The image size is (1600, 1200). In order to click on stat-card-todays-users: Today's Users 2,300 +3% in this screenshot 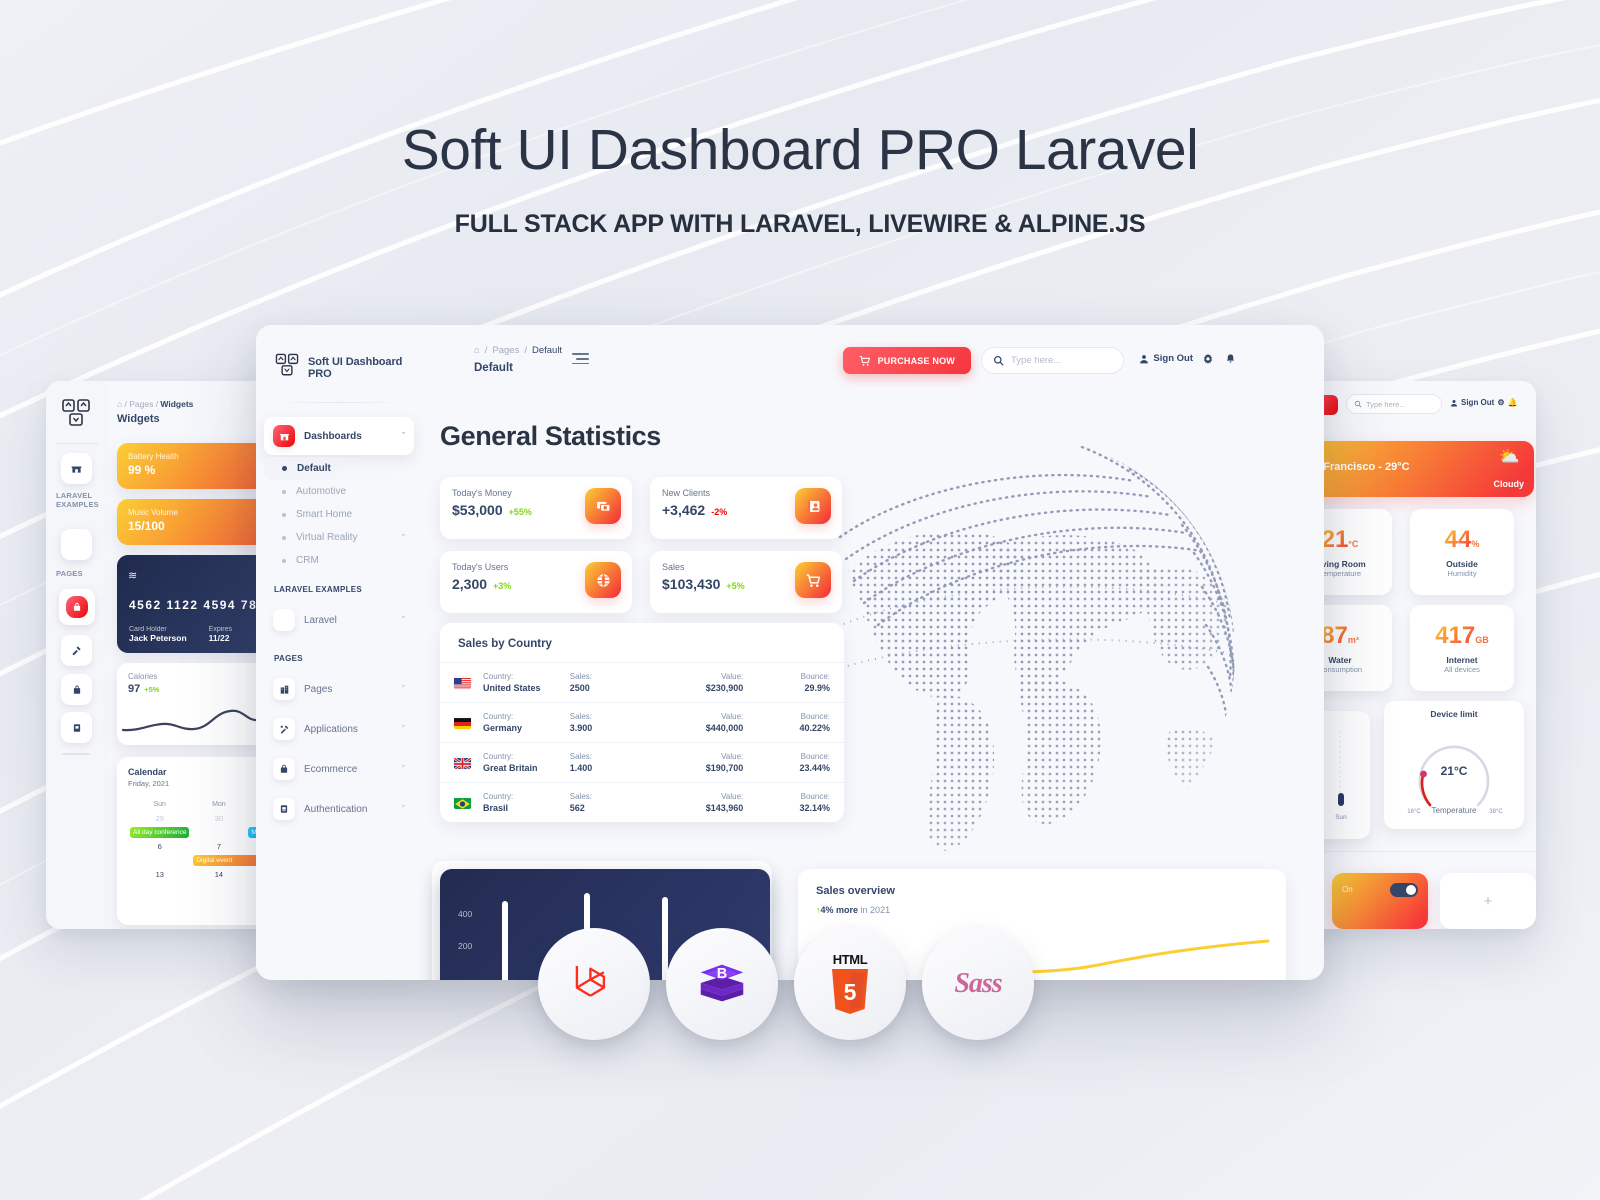, I will do `click(536, 582)`.